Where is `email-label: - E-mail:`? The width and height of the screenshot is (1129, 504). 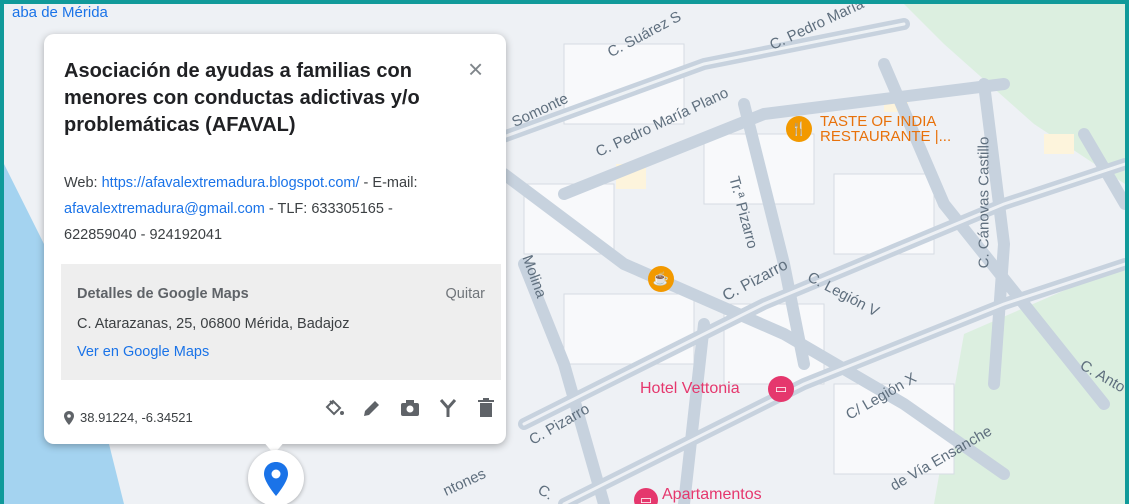
email-label: - E-mail: is located at coordinates (388, 183).